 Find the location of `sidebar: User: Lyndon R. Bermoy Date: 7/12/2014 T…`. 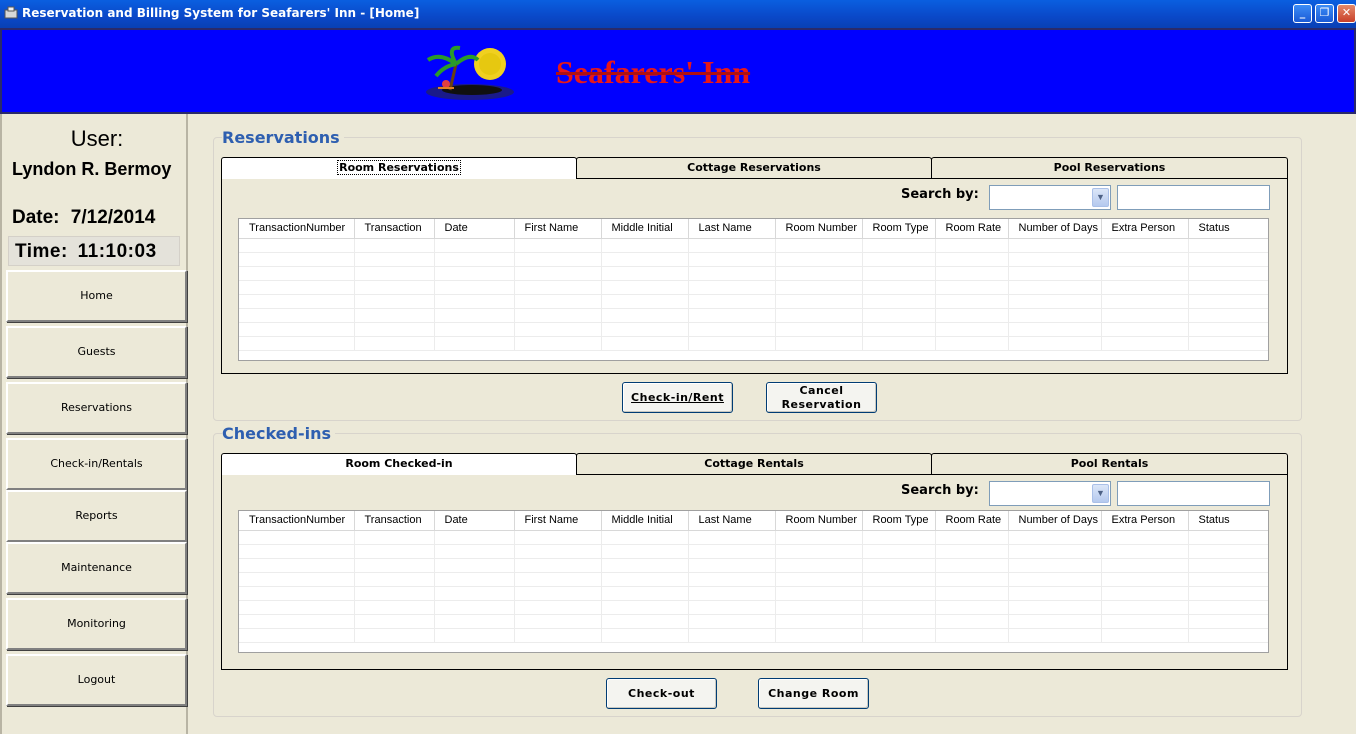

sidebar: User: Lyndon R. Bermoy Date: 7/12/2014 T… is located at coordinates (94, 424).